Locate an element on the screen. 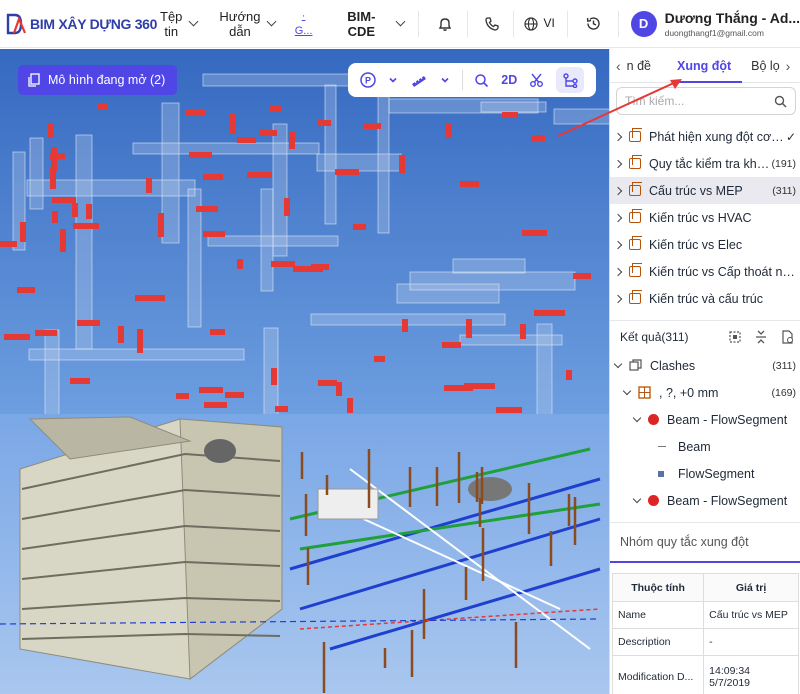  project-selector: BIM-CDE is located at coordinates (370, 24).